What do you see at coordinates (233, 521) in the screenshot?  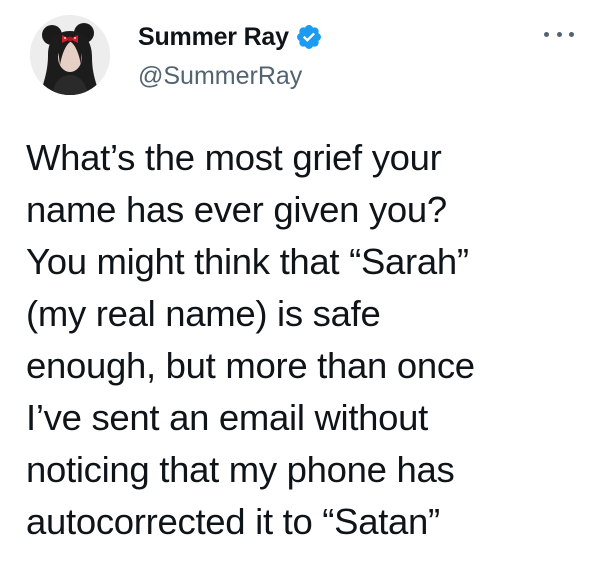 I see `tweet-text-line: autocorrected it to “Satan”` at bounding box center [233, 521].